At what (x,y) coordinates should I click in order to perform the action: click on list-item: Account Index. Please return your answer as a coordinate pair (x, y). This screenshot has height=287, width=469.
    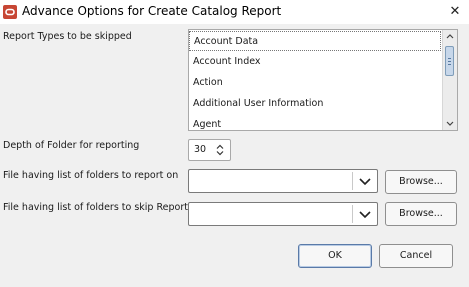
    Looking at the image, I should click on (315, 62).